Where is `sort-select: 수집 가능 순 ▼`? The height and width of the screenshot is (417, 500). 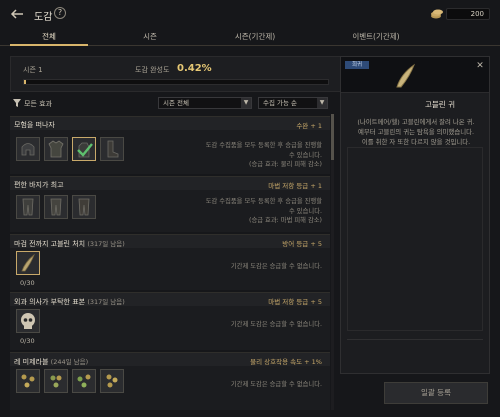
sort-select: 수집 가능 순 ▼ is located at coordinates (293, 103).